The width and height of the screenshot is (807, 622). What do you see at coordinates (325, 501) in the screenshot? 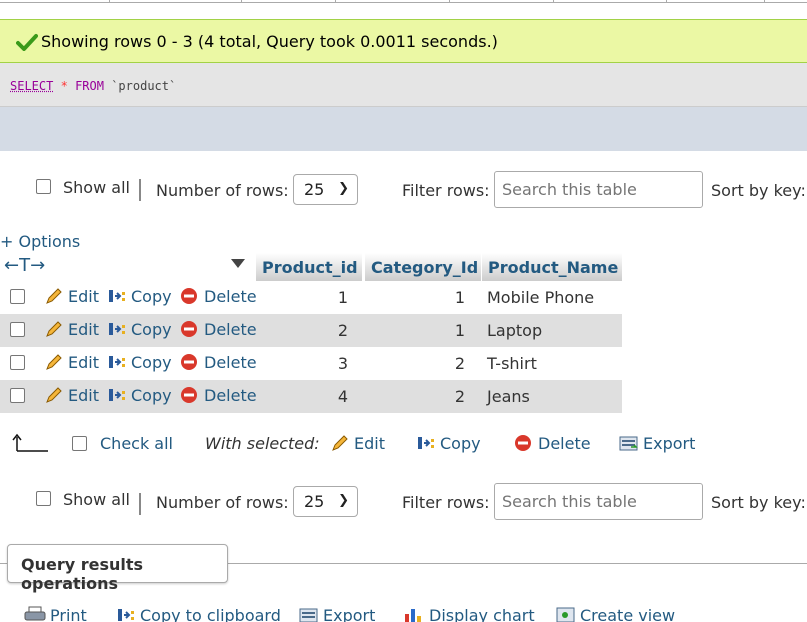
I see `rows-select-bottom: 25 ❯` at bounding box center [325, 501].